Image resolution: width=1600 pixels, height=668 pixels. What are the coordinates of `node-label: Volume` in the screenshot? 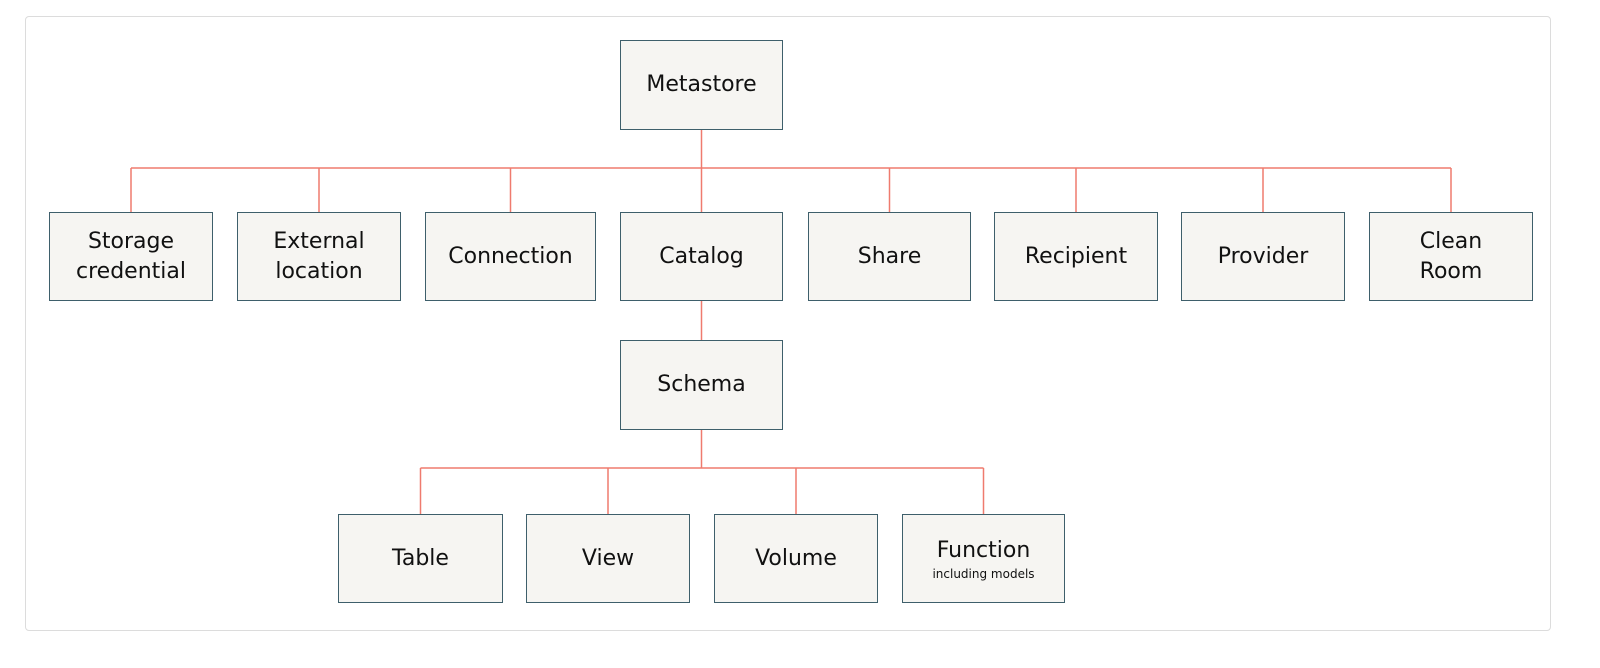 It's located at (796, 558).